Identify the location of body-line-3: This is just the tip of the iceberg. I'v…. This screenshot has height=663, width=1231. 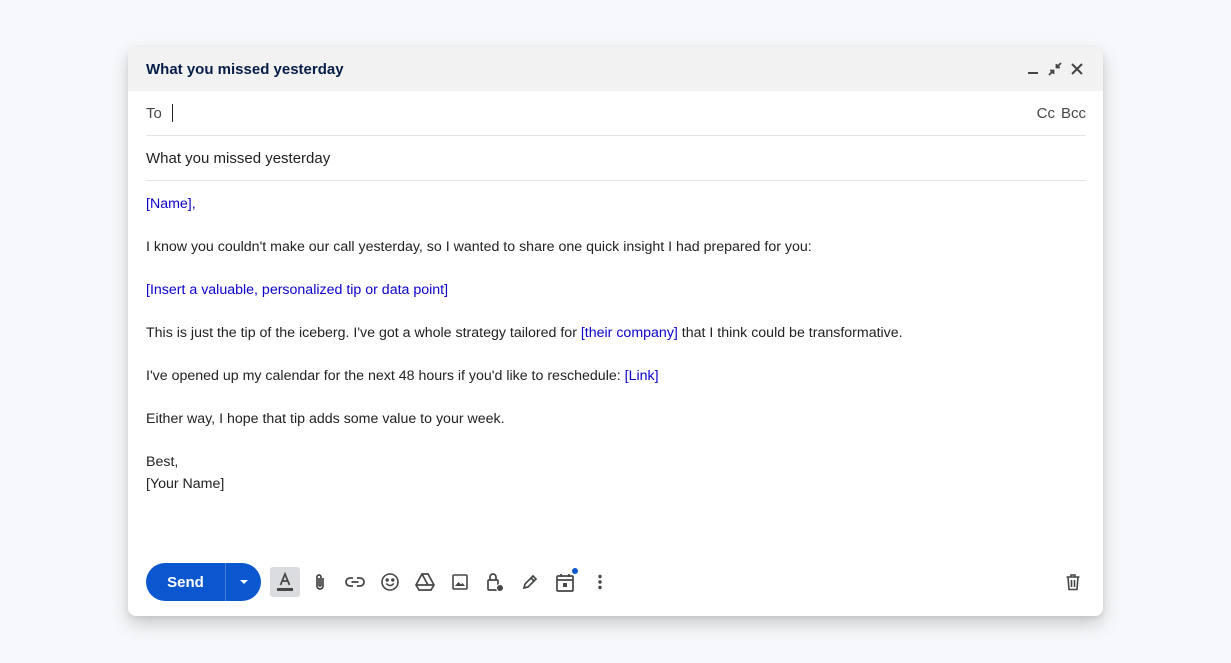
(615, 334).